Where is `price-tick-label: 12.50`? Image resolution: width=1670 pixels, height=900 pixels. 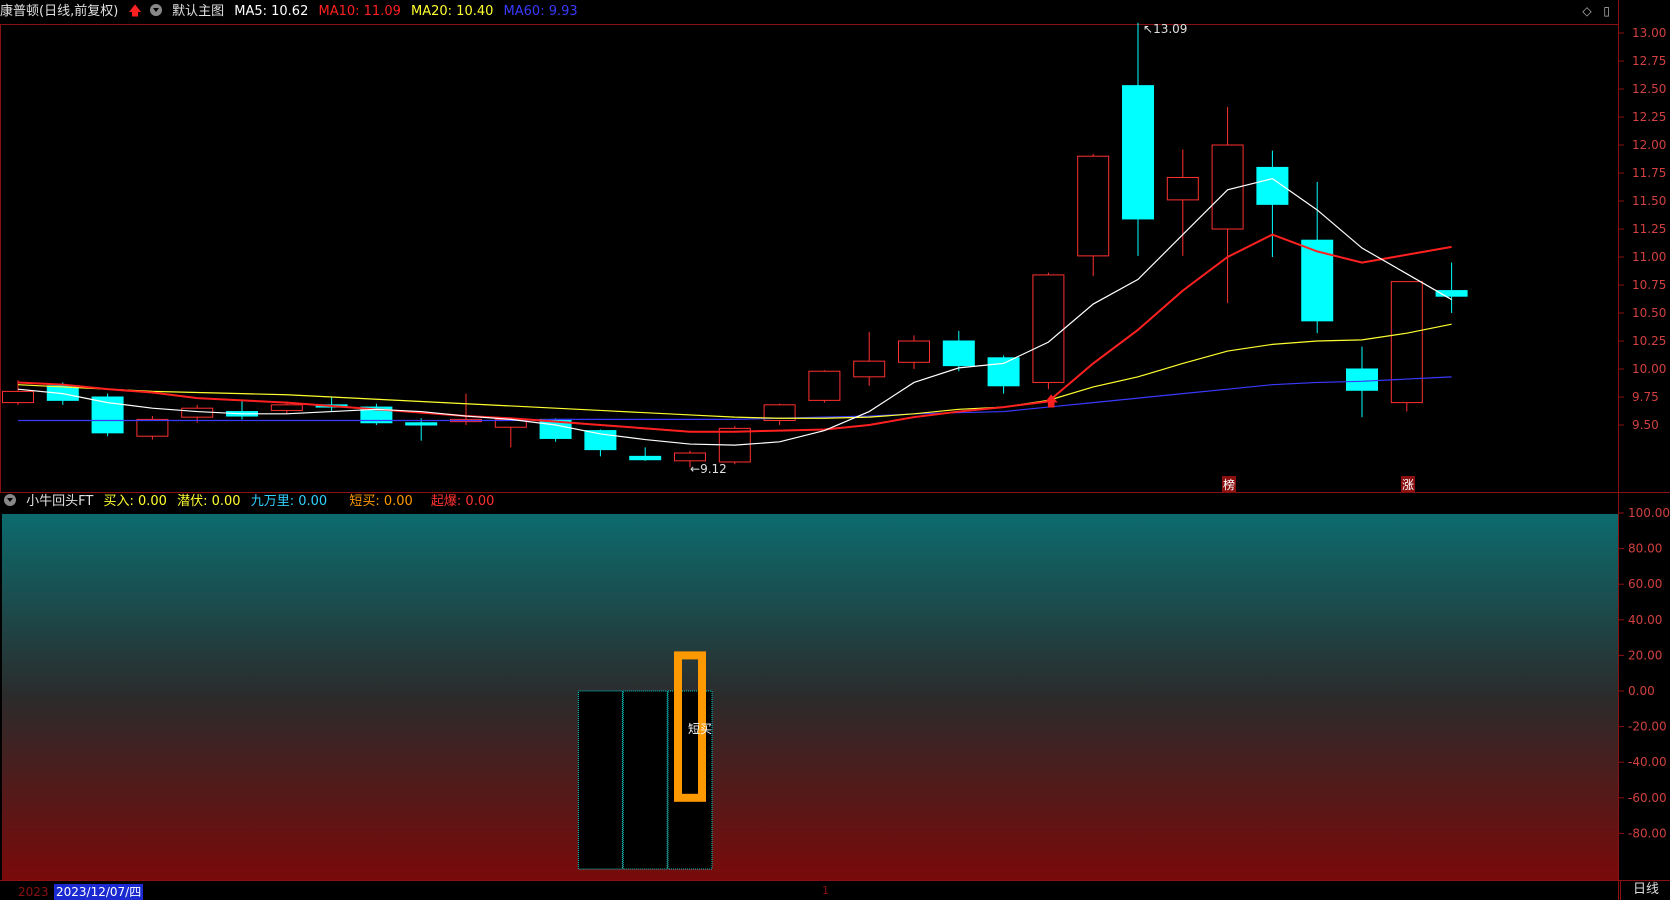 price-tick-label: 12.50 is located at coordinates (1649, 89).